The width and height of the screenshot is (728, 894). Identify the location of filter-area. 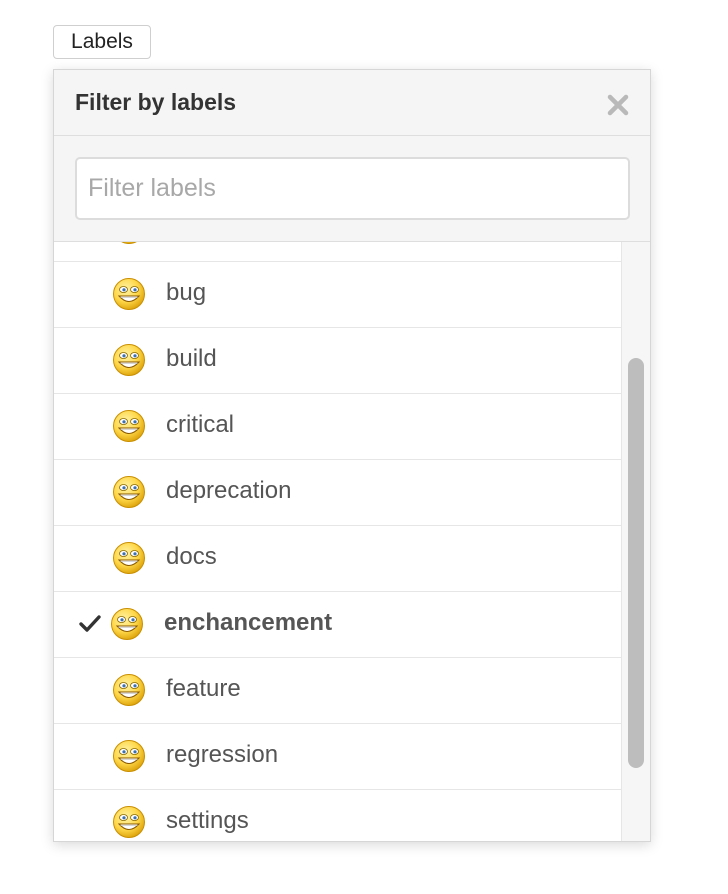
(352, 189).